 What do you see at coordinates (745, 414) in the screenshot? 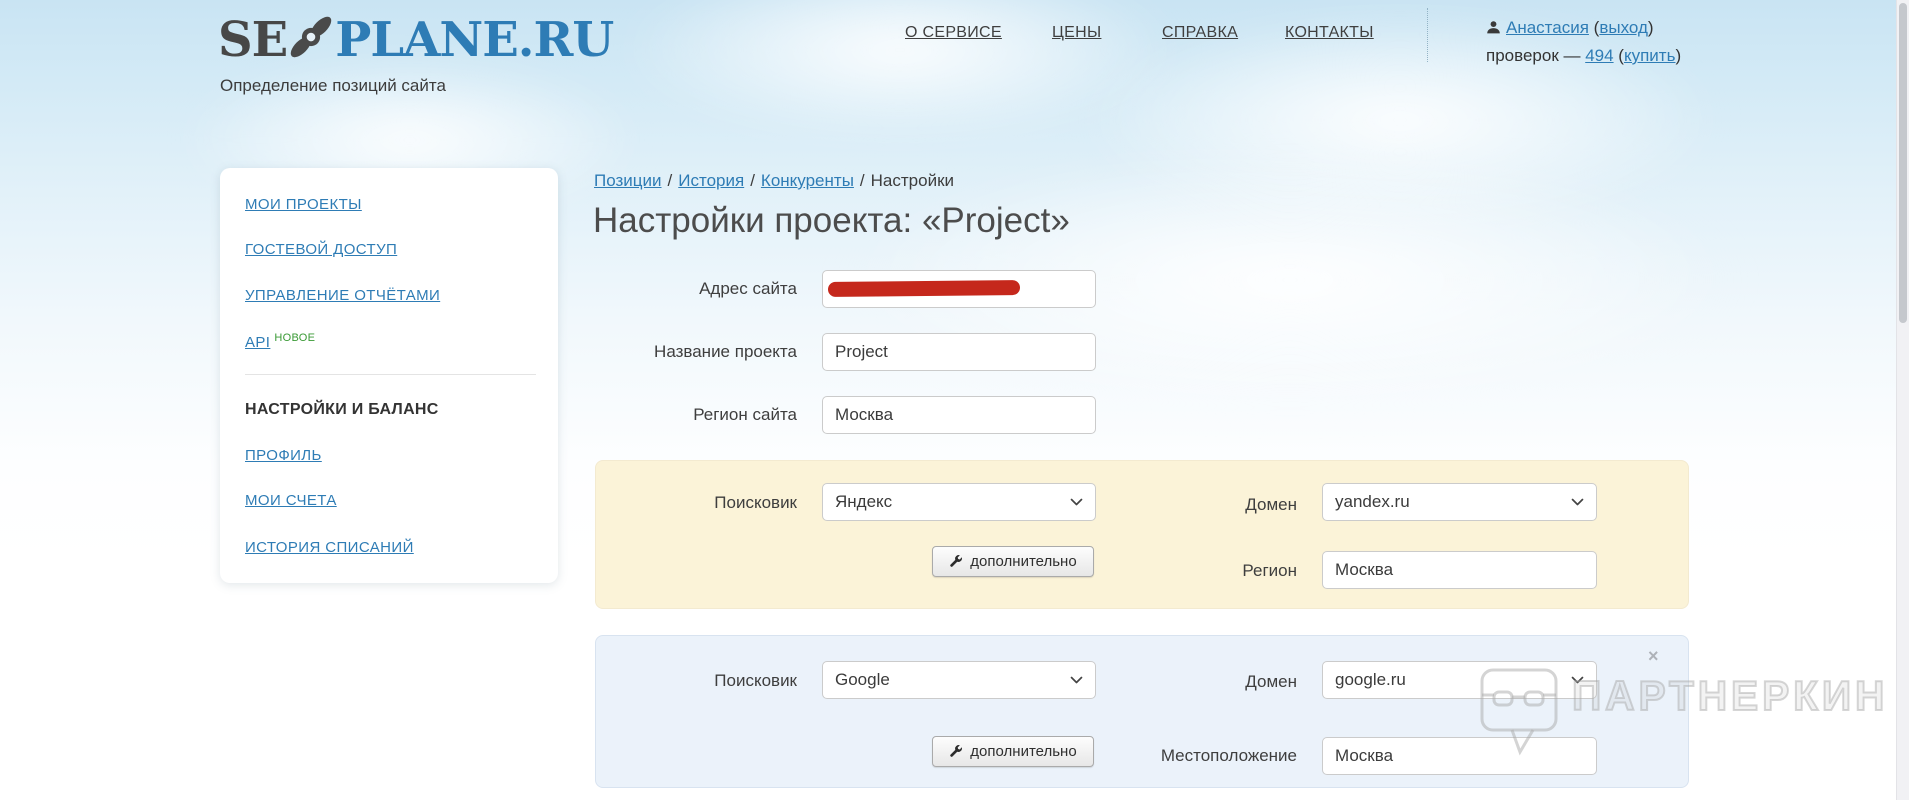
I see `site-region-label: Регион сайта` at bounding box center [745, 414].